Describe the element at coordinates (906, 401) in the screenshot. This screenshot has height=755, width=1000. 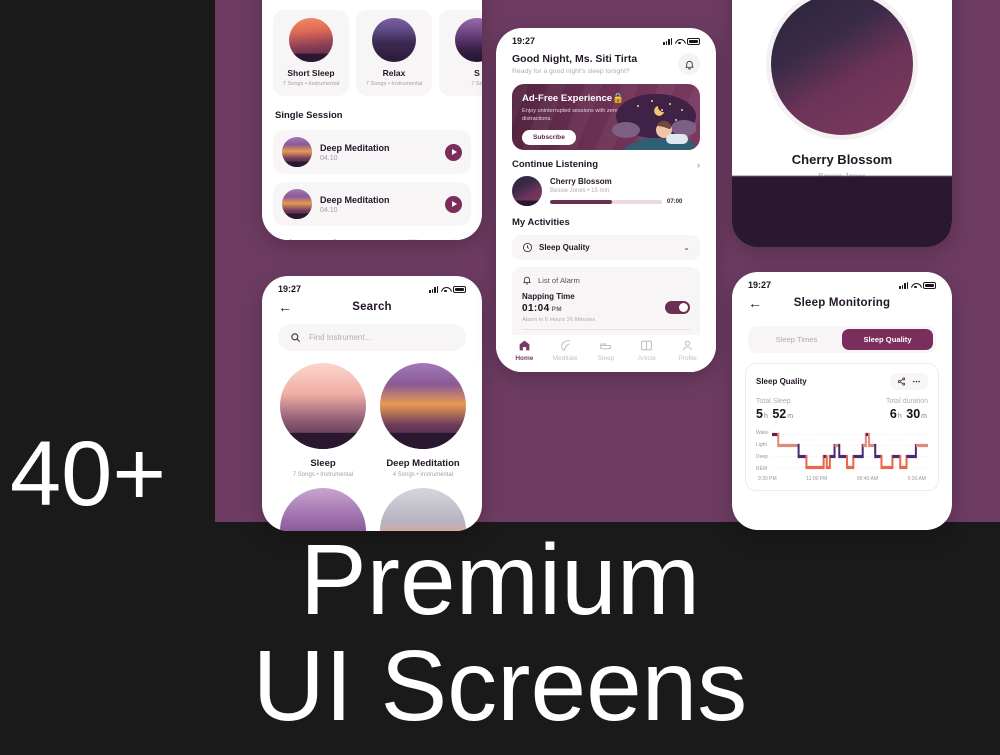
I see `total-duration-label: Total duration` at that location.